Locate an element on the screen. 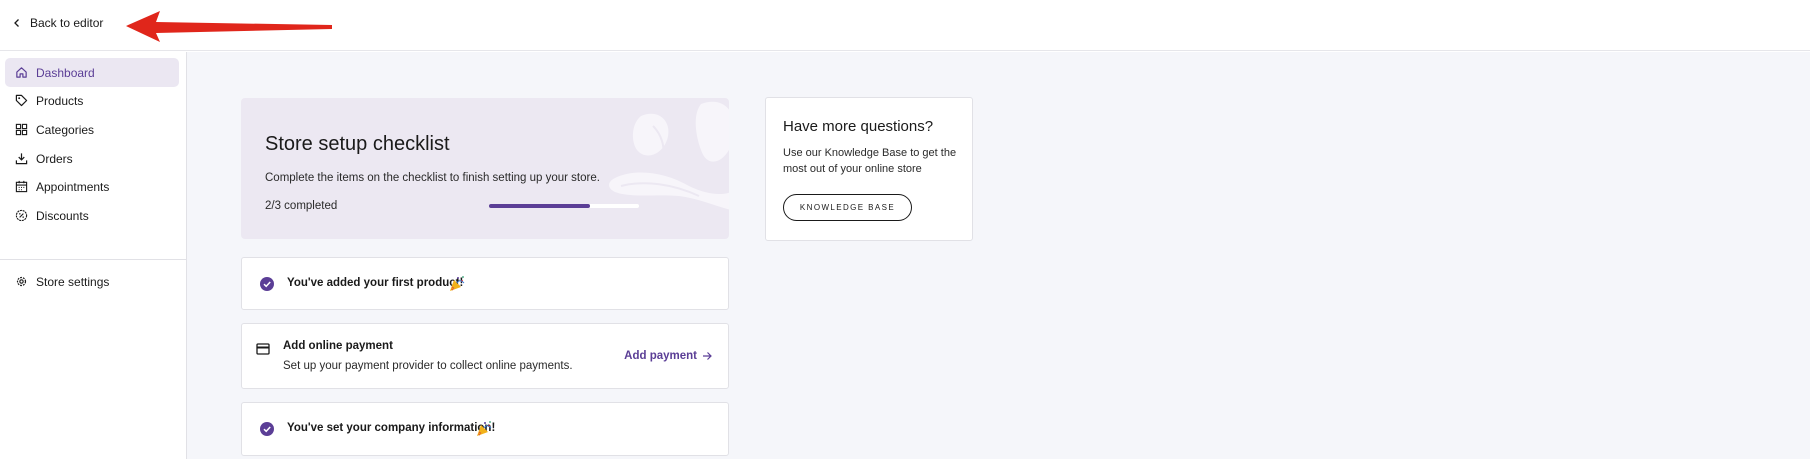 The height and width of the screenshot is (459, 1810). gear-icon is located at coordinates (21, 281).